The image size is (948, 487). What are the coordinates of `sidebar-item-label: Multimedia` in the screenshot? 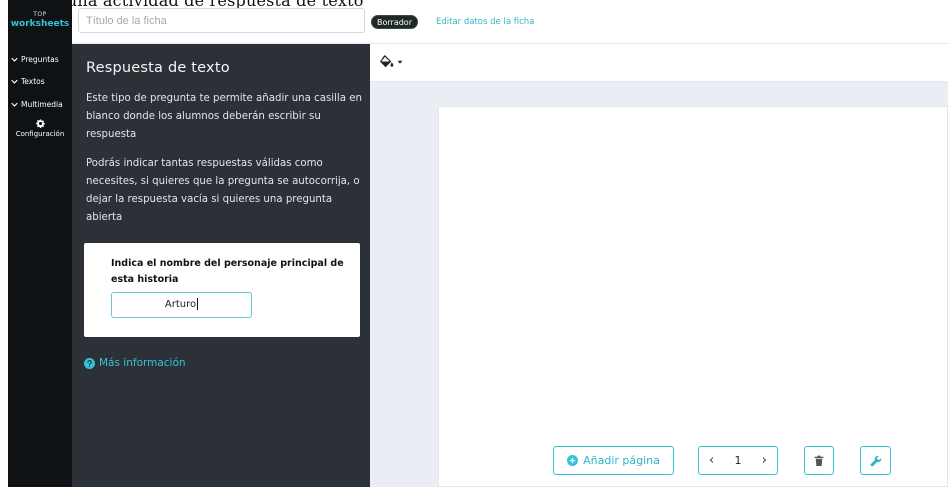 It's located at (42, 104).